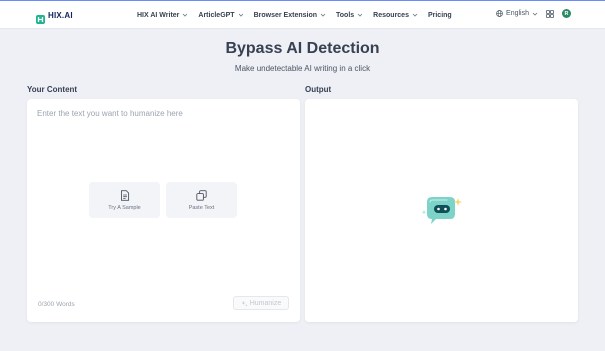 This screenshot has height=351, width=605. I want to click on logo-text: HIX.AI, so click(60, 15).